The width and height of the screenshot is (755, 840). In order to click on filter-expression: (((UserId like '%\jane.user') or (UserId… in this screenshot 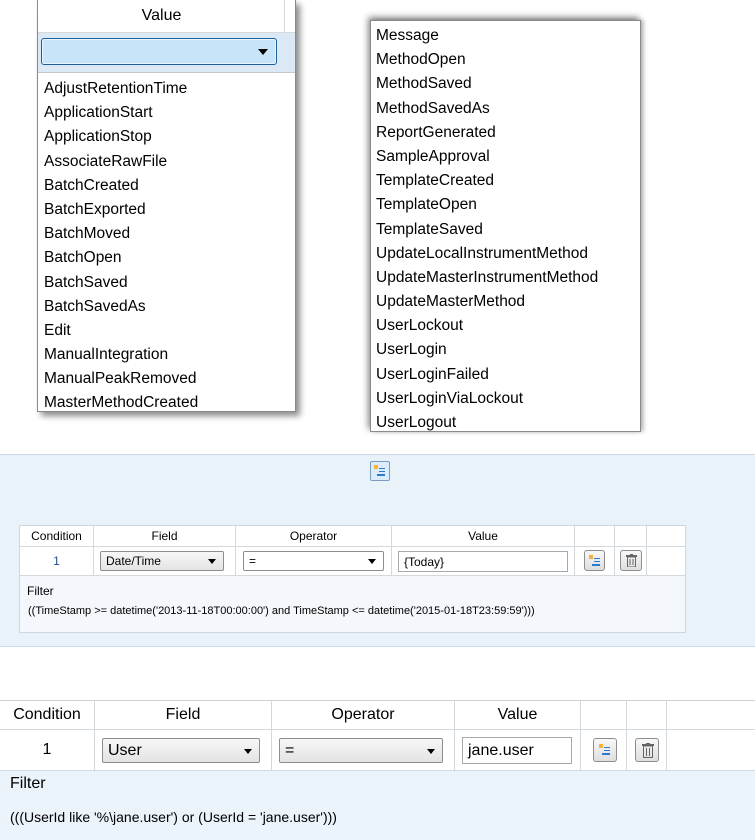, I will do `click(173, 817)`.